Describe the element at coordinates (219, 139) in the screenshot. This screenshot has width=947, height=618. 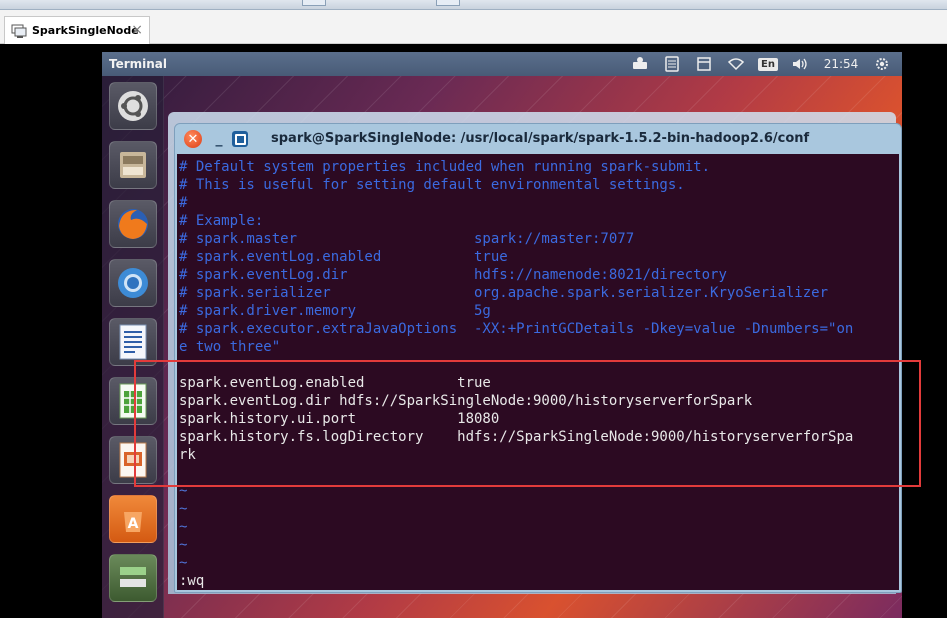
I see `minimize-icon: _` at that location.